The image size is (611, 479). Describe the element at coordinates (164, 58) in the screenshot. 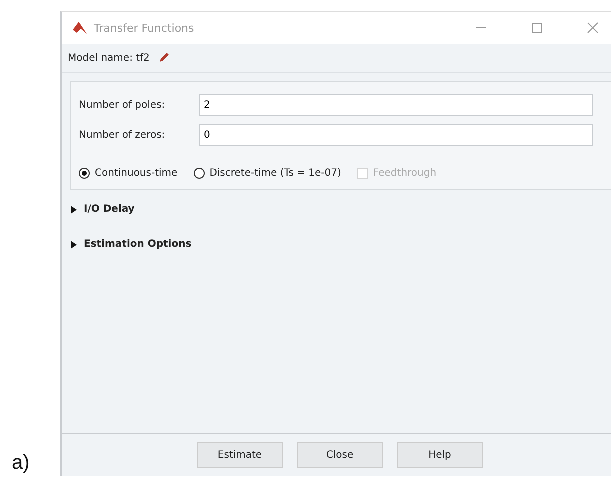

I see `pencil-icon` at that location.